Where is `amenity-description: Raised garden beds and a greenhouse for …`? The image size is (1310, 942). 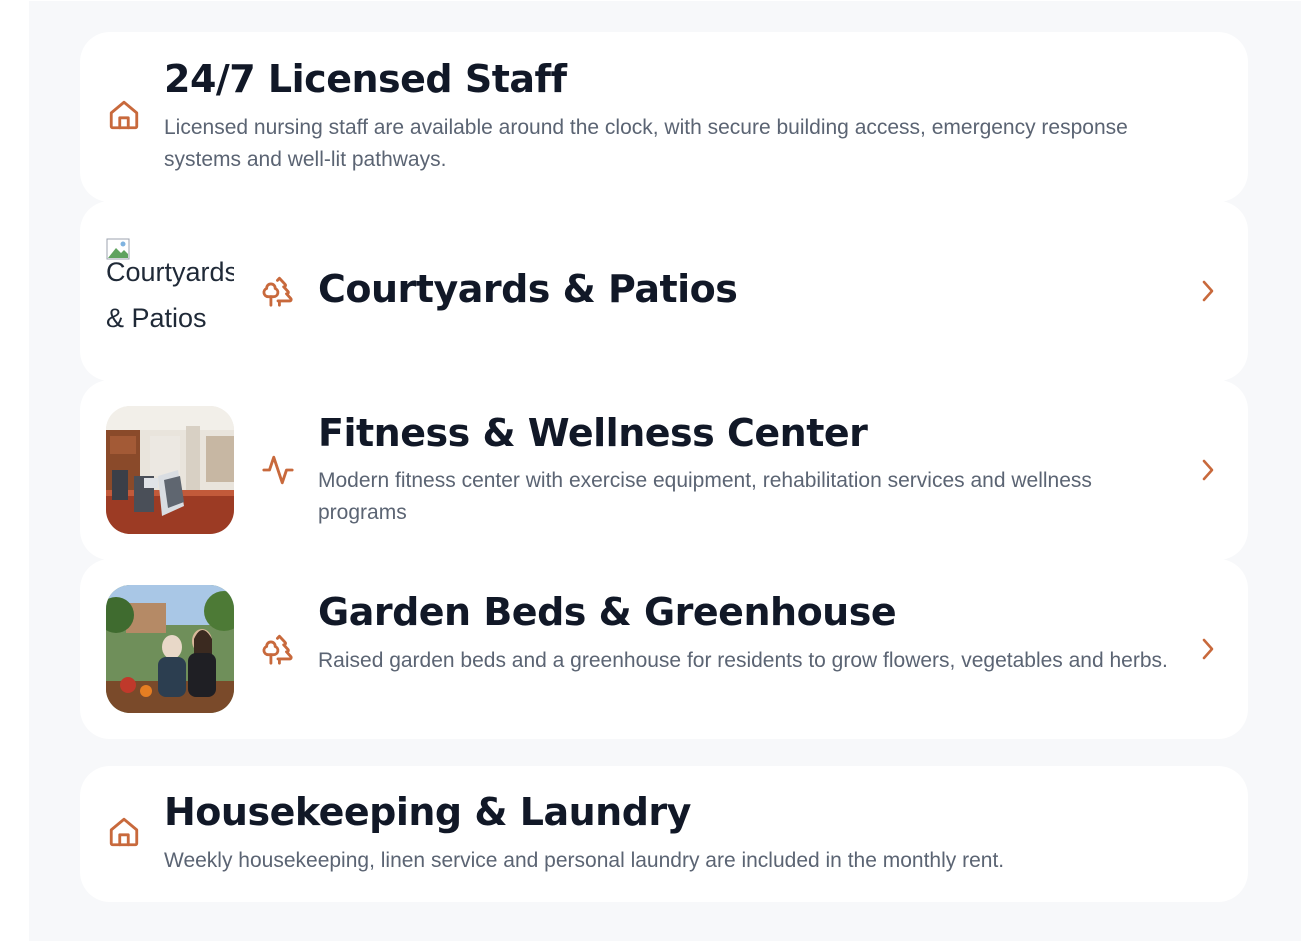
amenity-description: Raised garden beds and a greenhouse for … is located at coordinates (743, 660).